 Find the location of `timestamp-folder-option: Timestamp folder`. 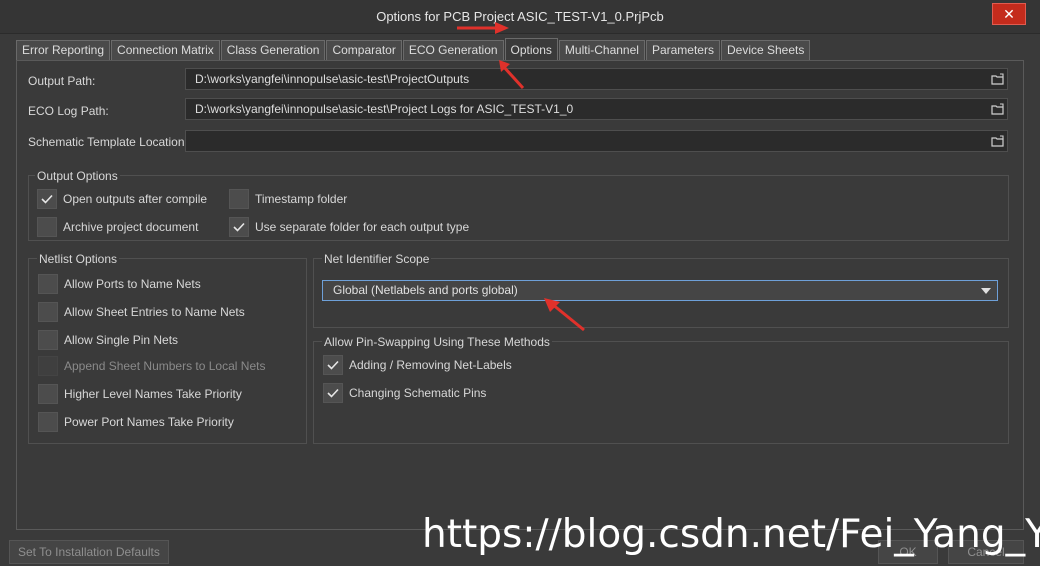

timestamp-folder-option: Timestamp folder is located at coordinates (288, 199).